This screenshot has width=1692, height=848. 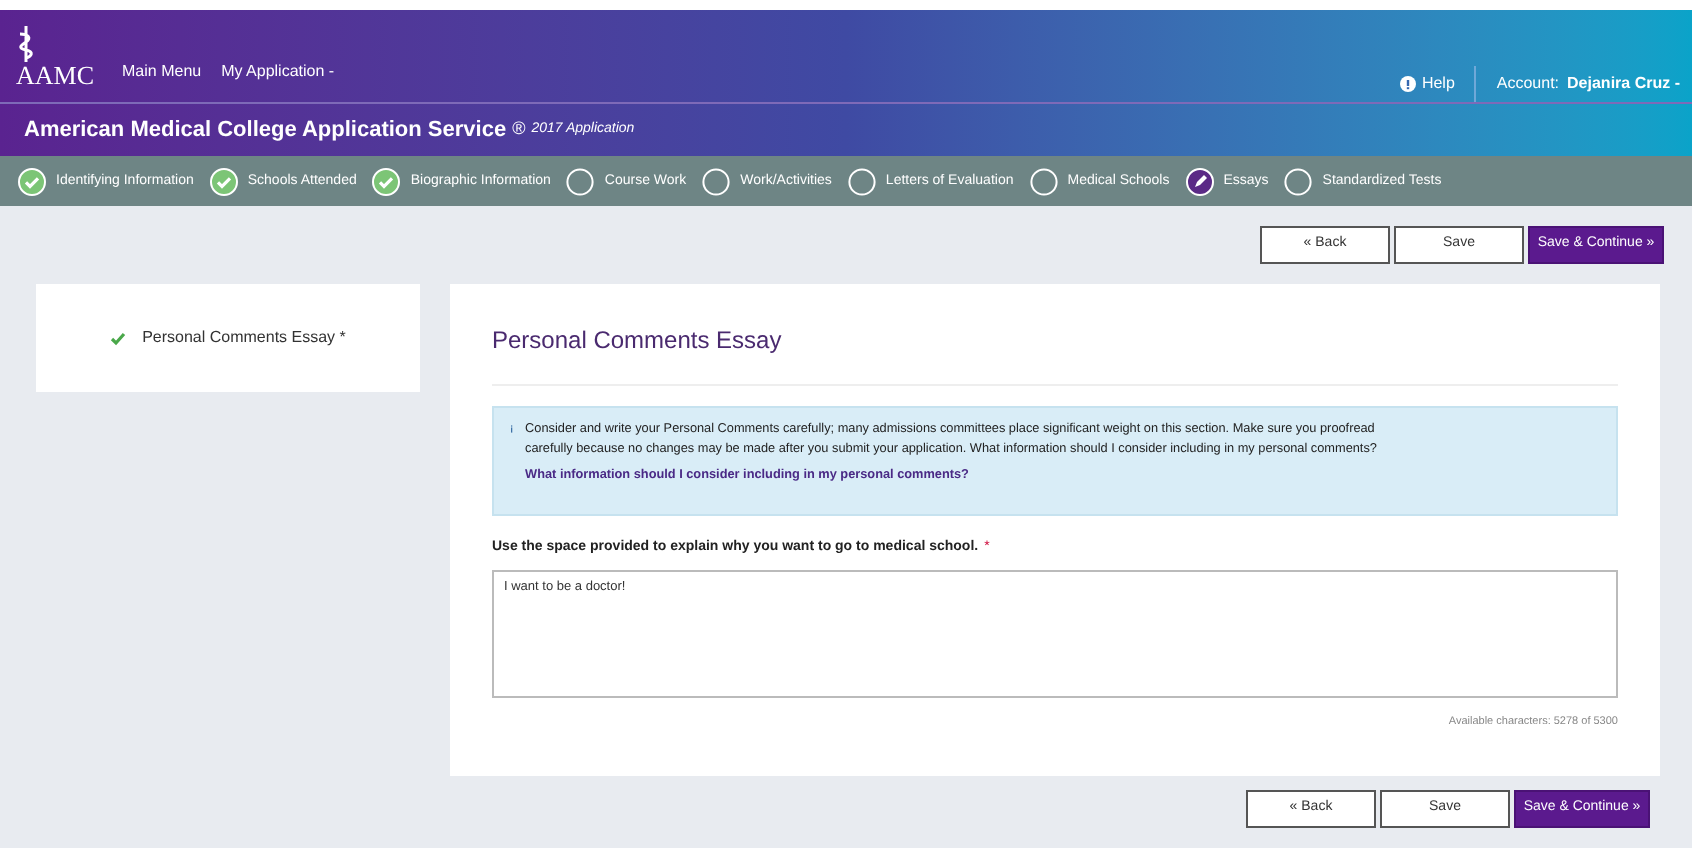 I want to click on registered-mark: ®, so click(x=519, y=129).